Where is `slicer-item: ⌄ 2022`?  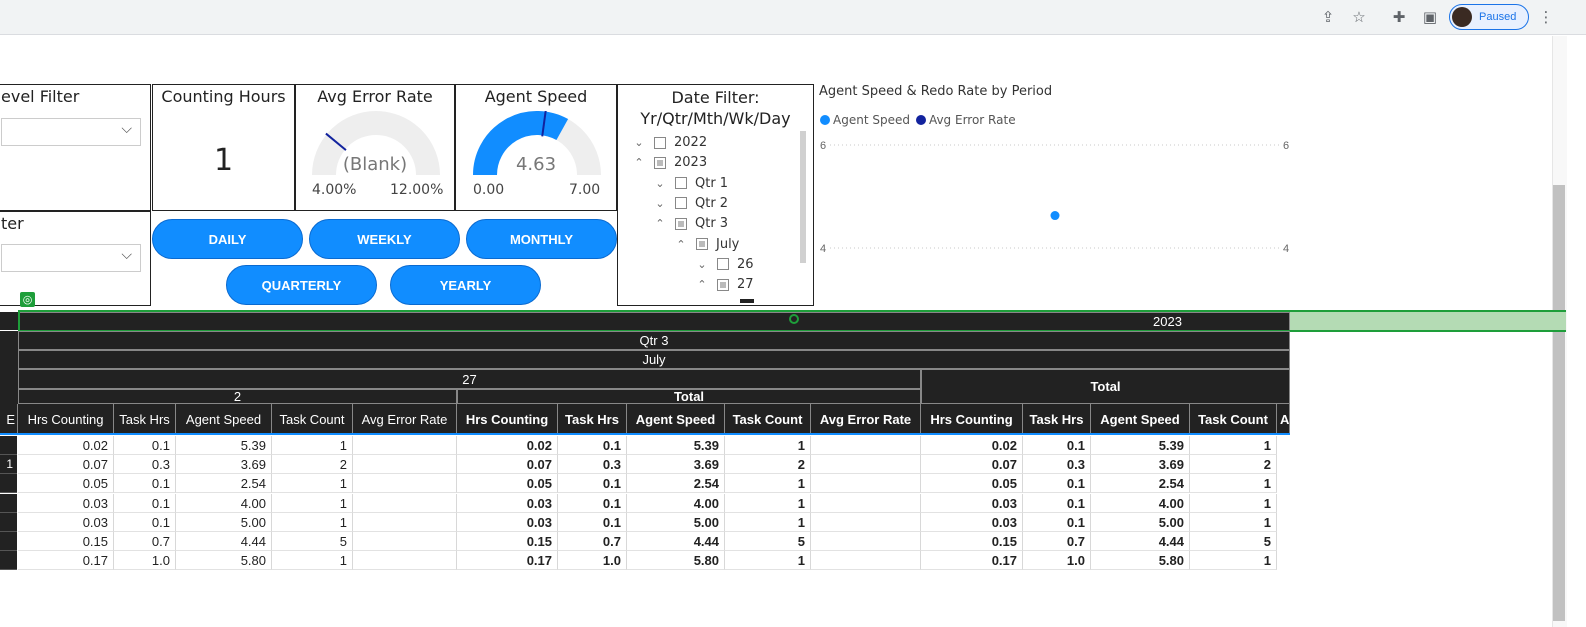 slicer-item: ⌄ 2022 is located at coordinates (669, 142).